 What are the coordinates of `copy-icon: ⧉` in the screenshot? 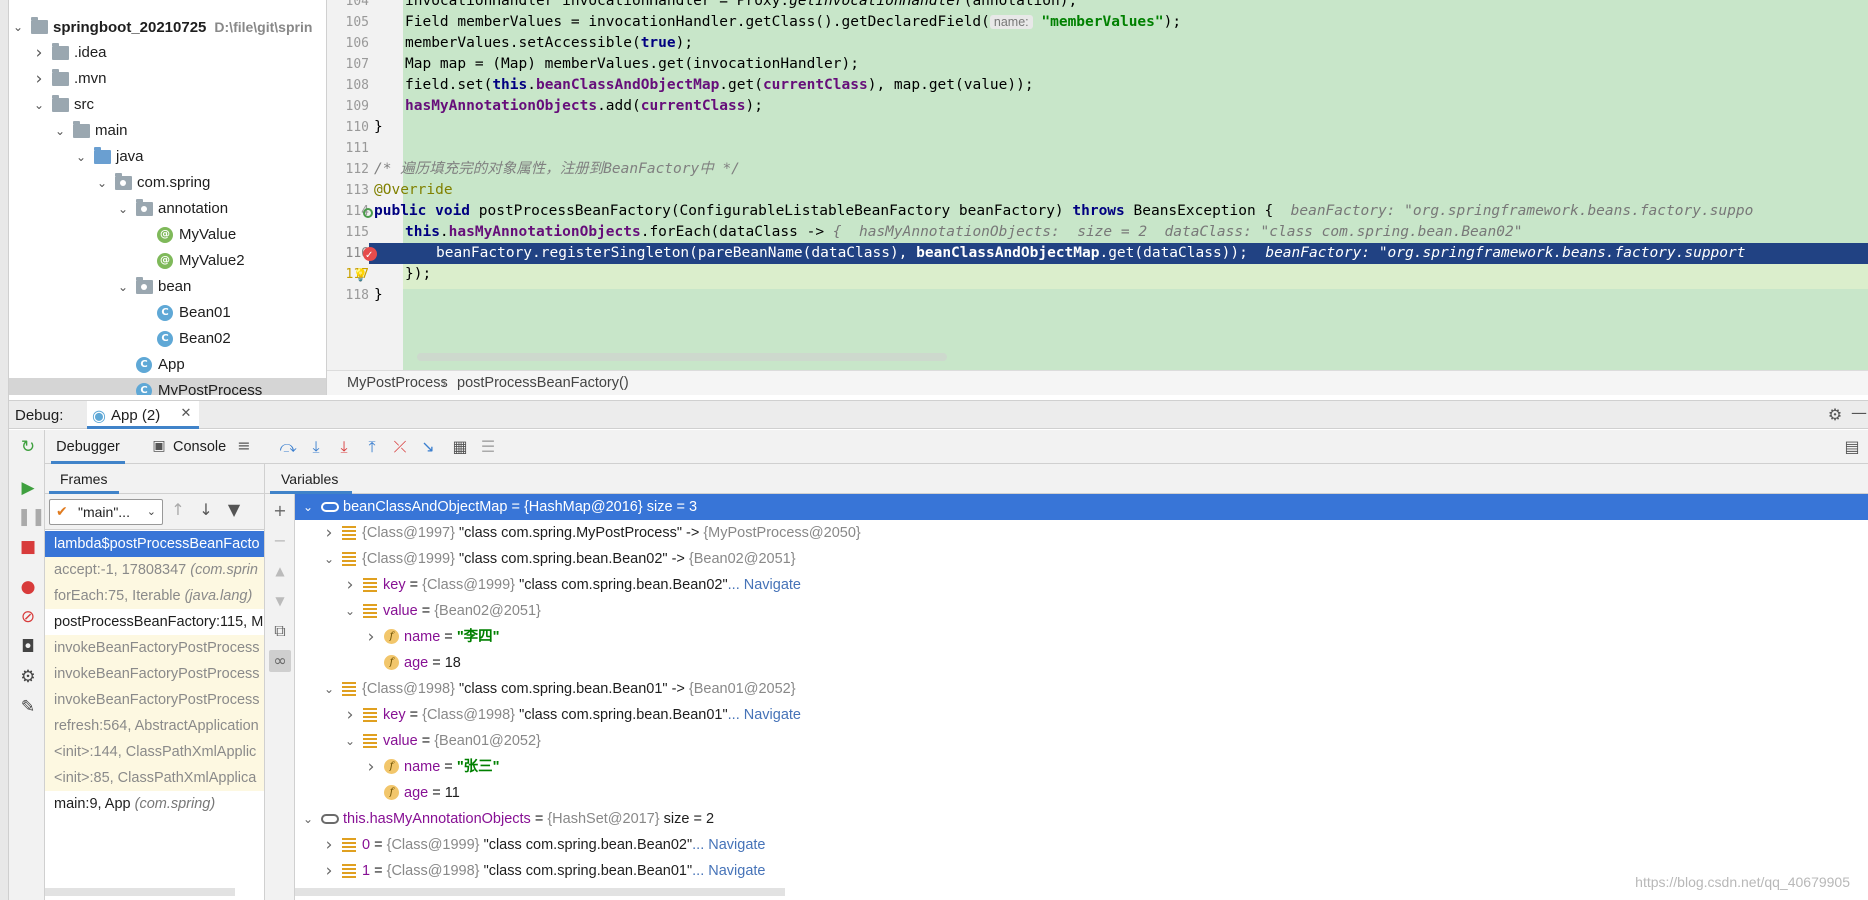 It's located at (280, 631).